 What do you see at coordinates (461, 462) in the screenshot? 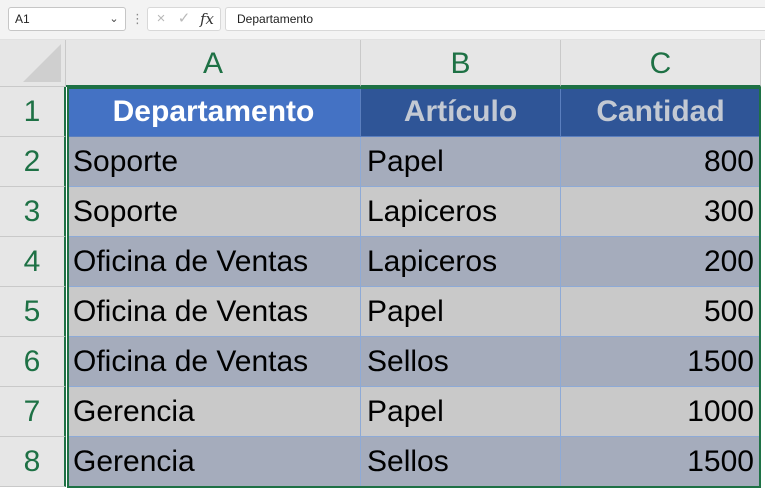
I see `cell-b8: Sellos` at bounding box center [461, 462].